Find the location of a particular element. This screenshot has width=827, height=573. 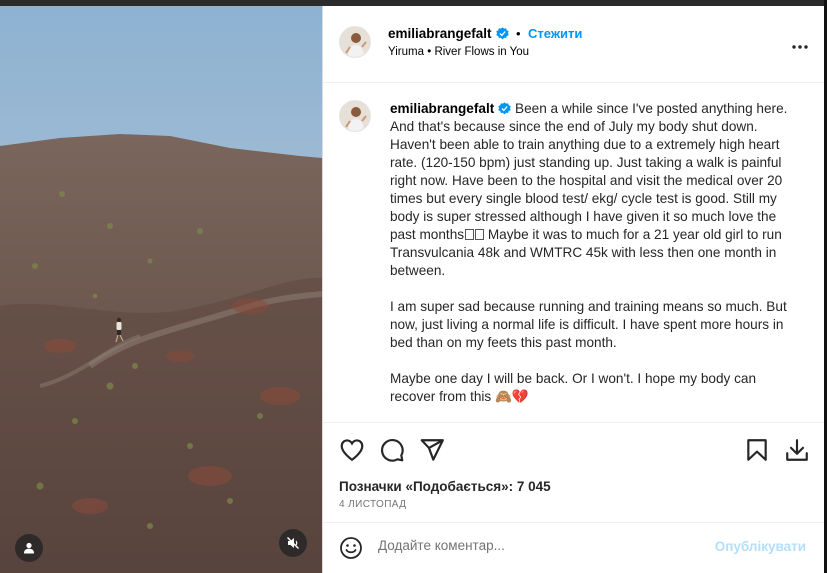

mute-button is located at coordinates (293, 543).